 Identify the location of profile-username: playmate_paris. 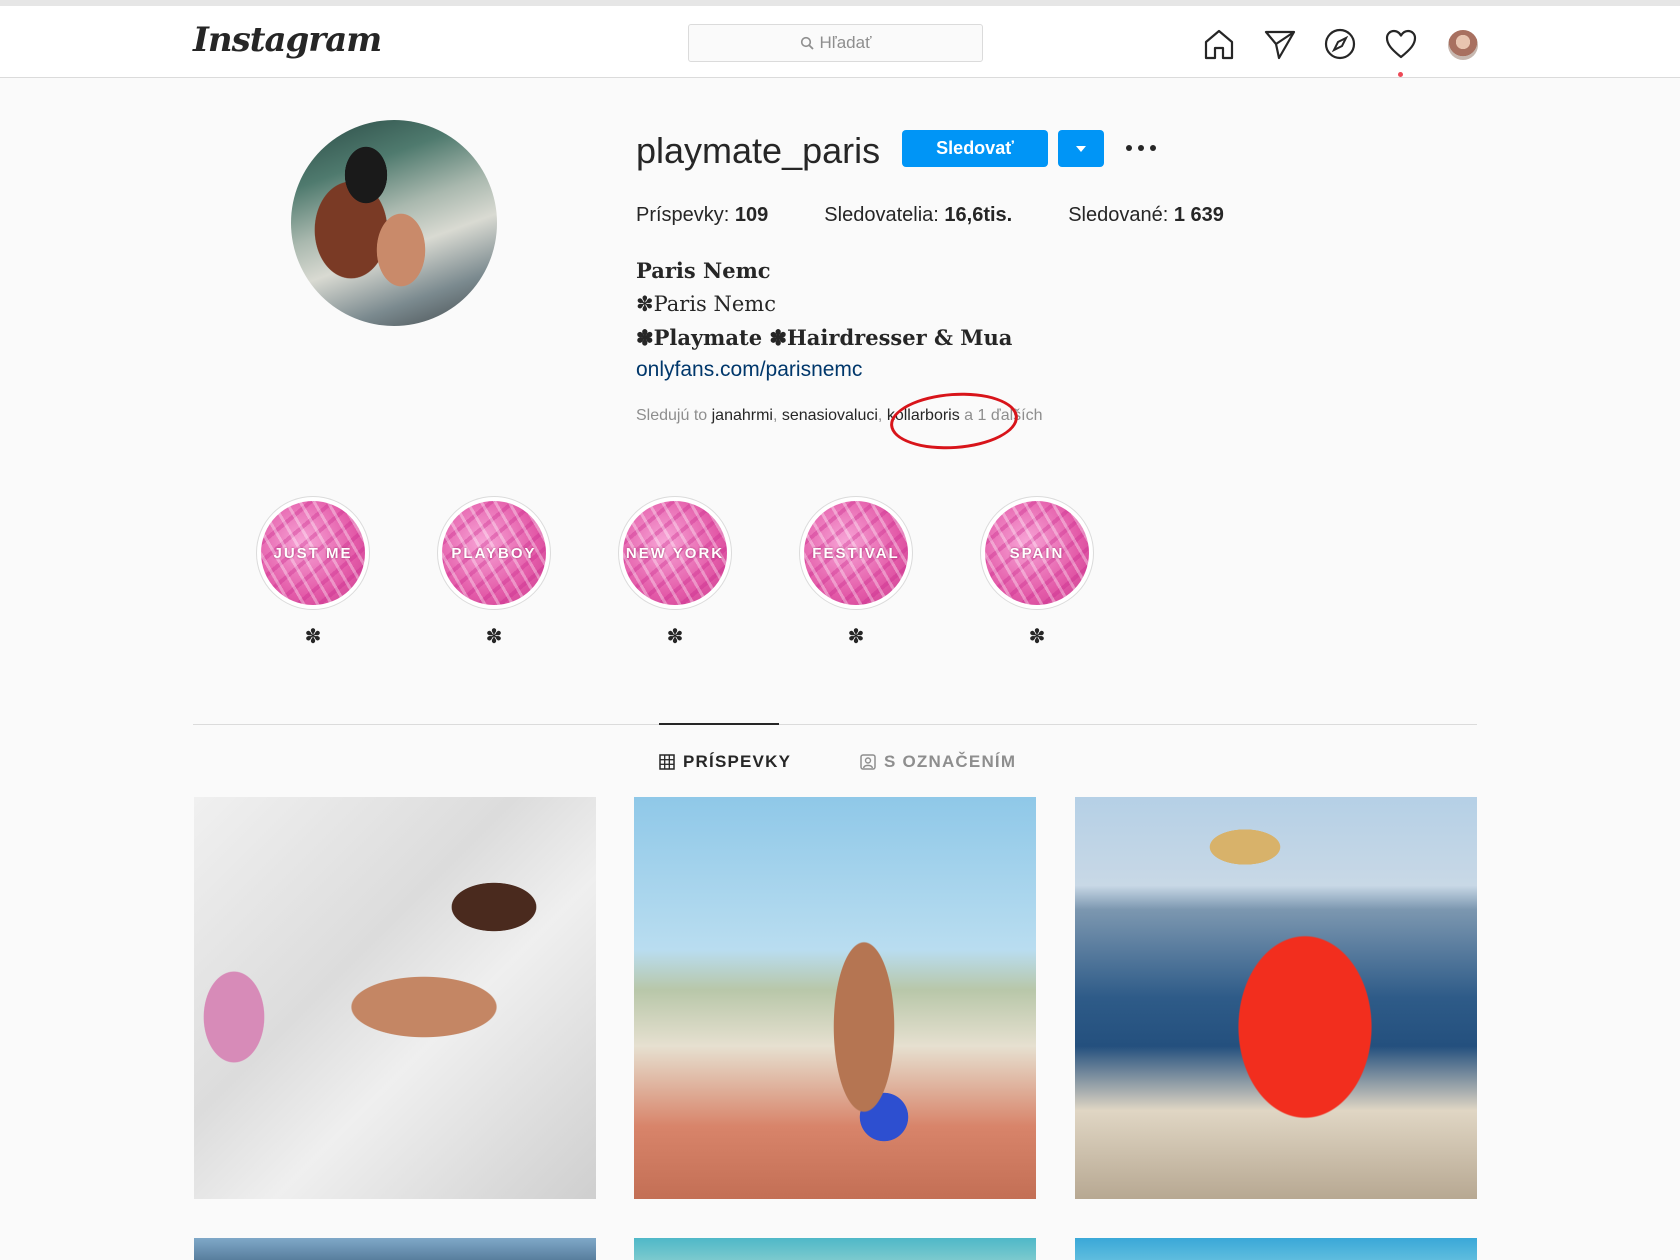
(758, 150).